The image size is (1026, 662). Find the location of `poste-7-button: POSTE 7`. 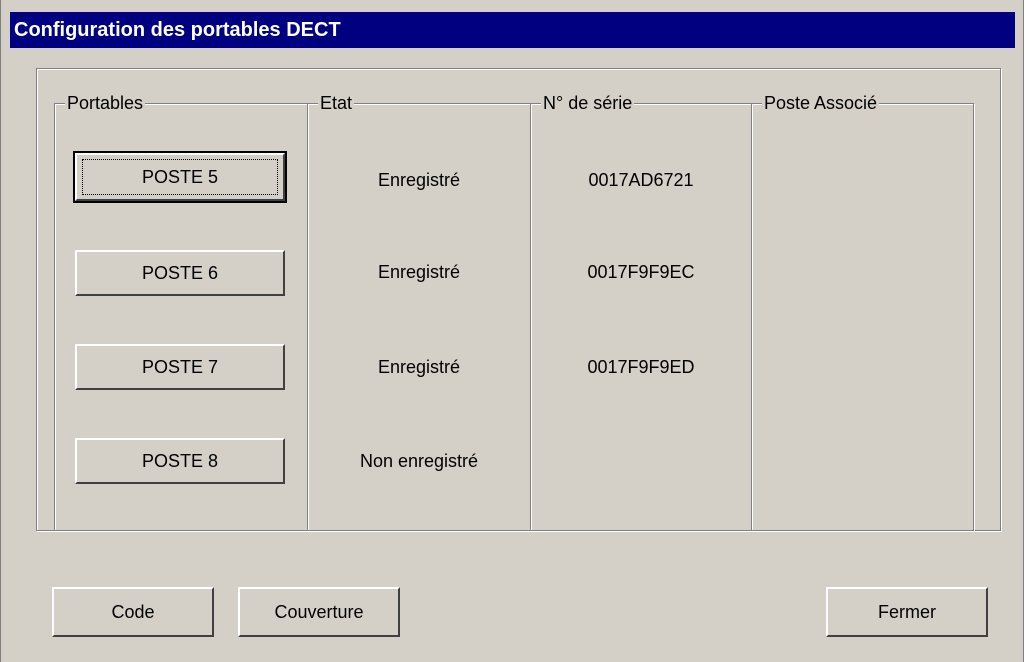

poste-7-button: POSTE 7 is located at coordinates (180, 367).